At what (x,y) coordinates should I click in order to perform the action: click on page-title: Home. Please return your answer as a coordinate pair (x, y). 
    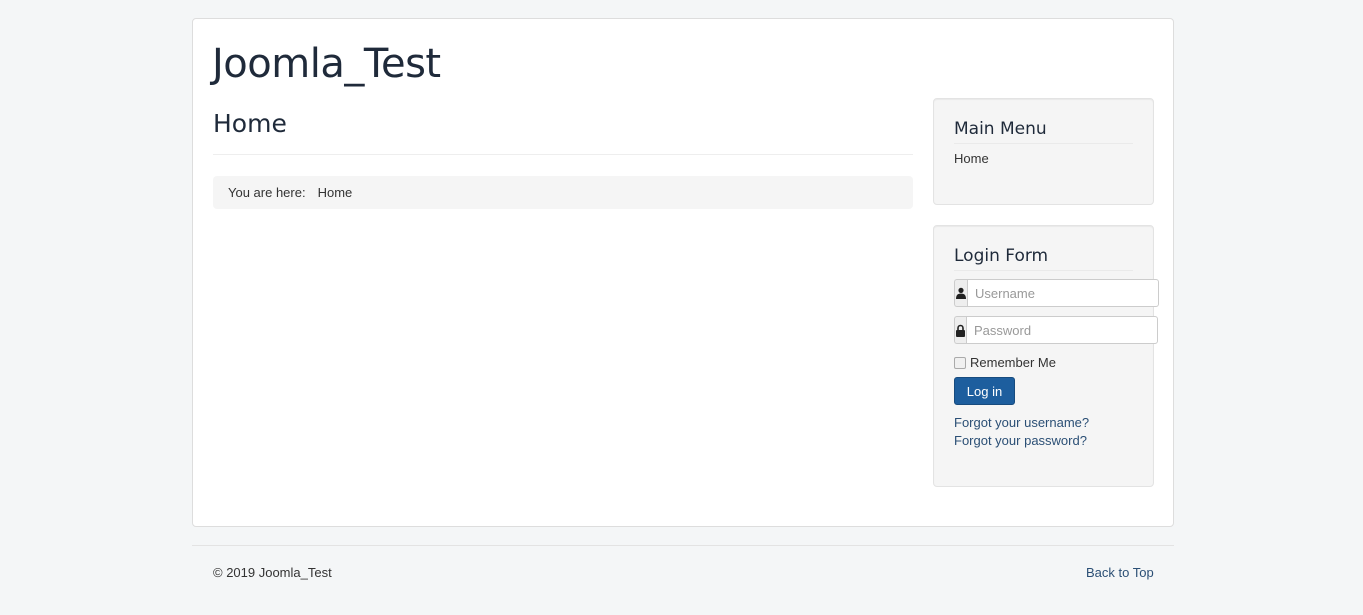
    Looking at the image, I should click on (250, 123).